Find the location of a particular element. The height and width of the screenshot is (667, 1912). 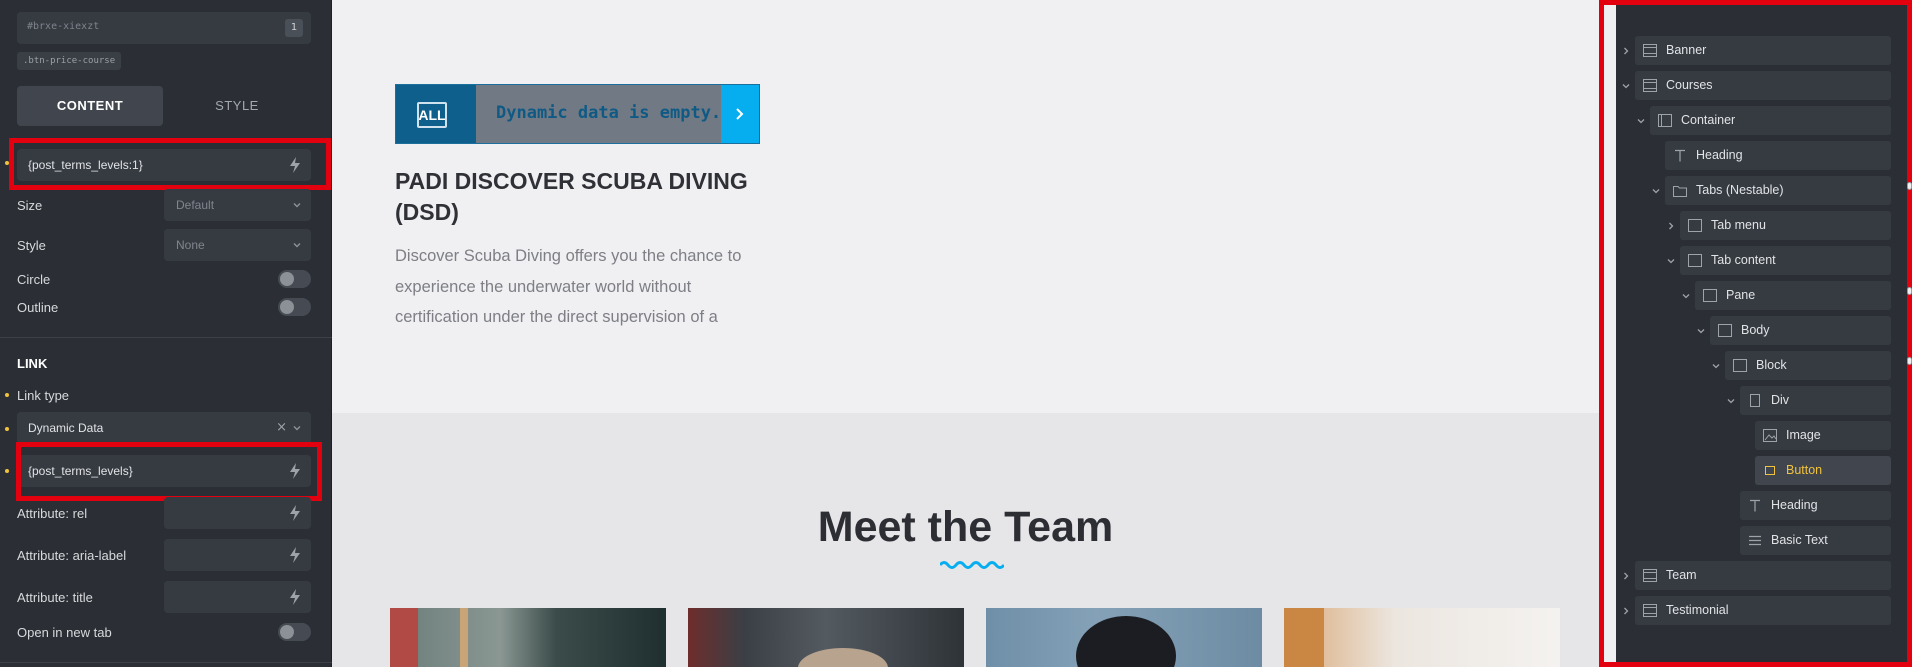

button-arrow is located at coordinates (740, 114).